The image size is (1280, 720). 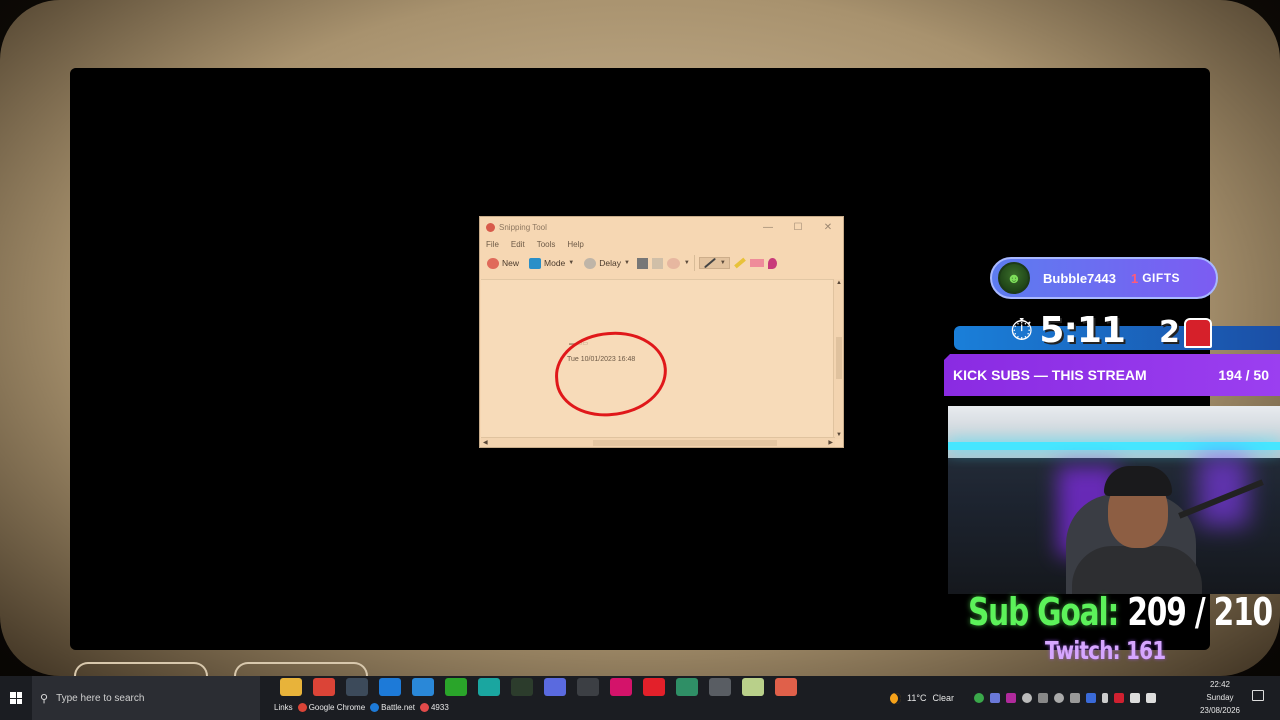 I want to click on vertical-scrollbar: ▲ ▼, so click(x=838, y=359).